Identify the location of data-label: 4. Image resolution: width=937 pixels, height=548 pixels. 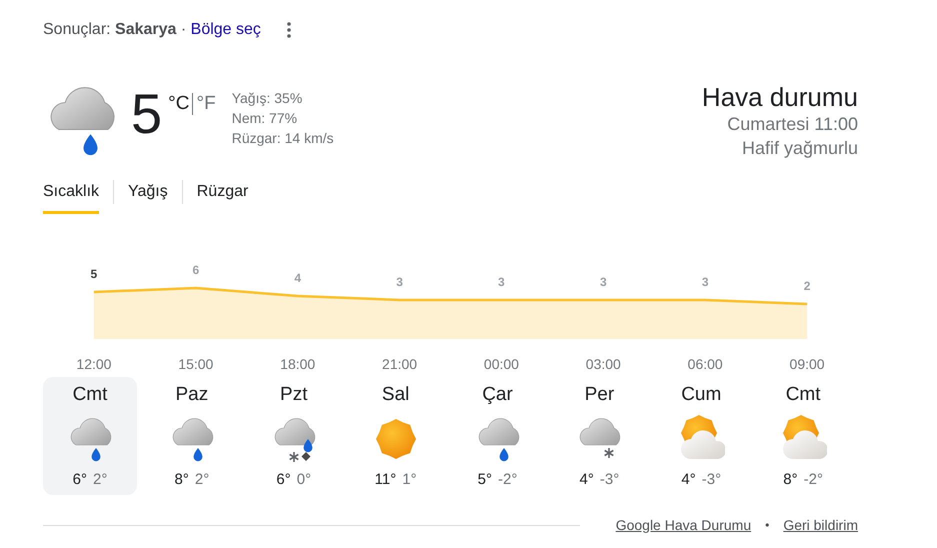
(298, 278).